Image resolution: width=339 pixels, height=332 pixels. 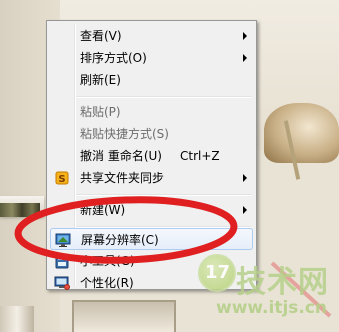 I want to click on watermark-url: www.itjs.cn, so click(x=272, y=308).